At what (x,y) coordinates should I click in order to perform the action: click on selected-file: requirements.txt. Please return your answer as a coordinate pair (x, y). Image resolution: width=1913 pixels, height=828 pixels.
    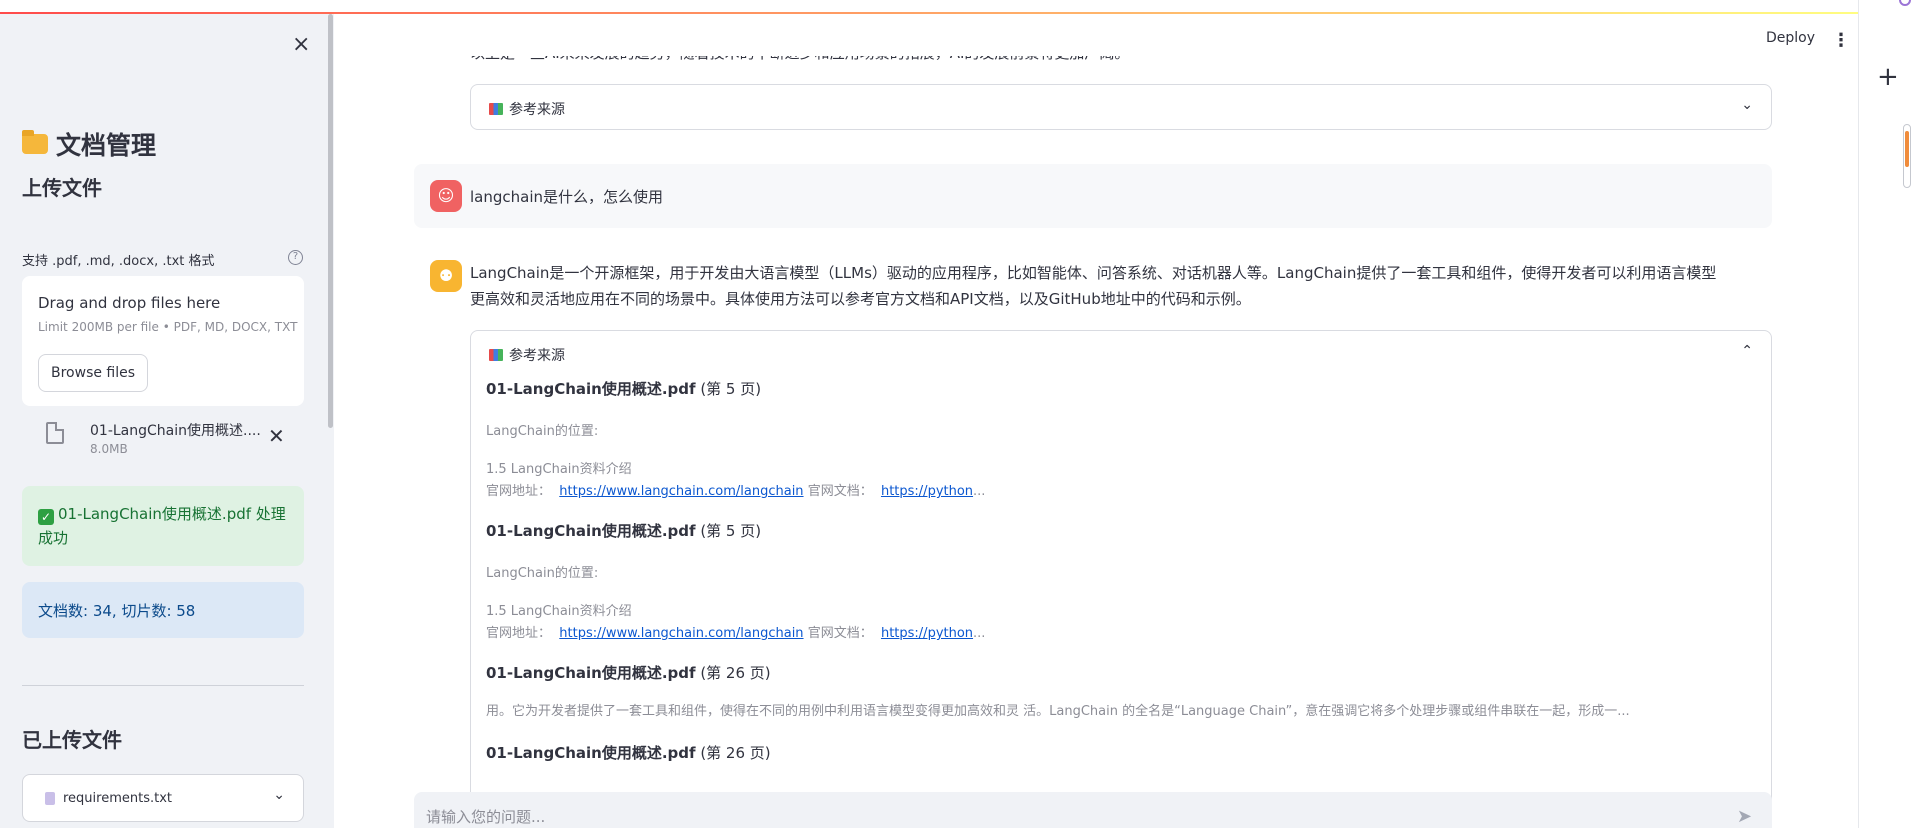
    Looking at the image, I should click on (118, 798).